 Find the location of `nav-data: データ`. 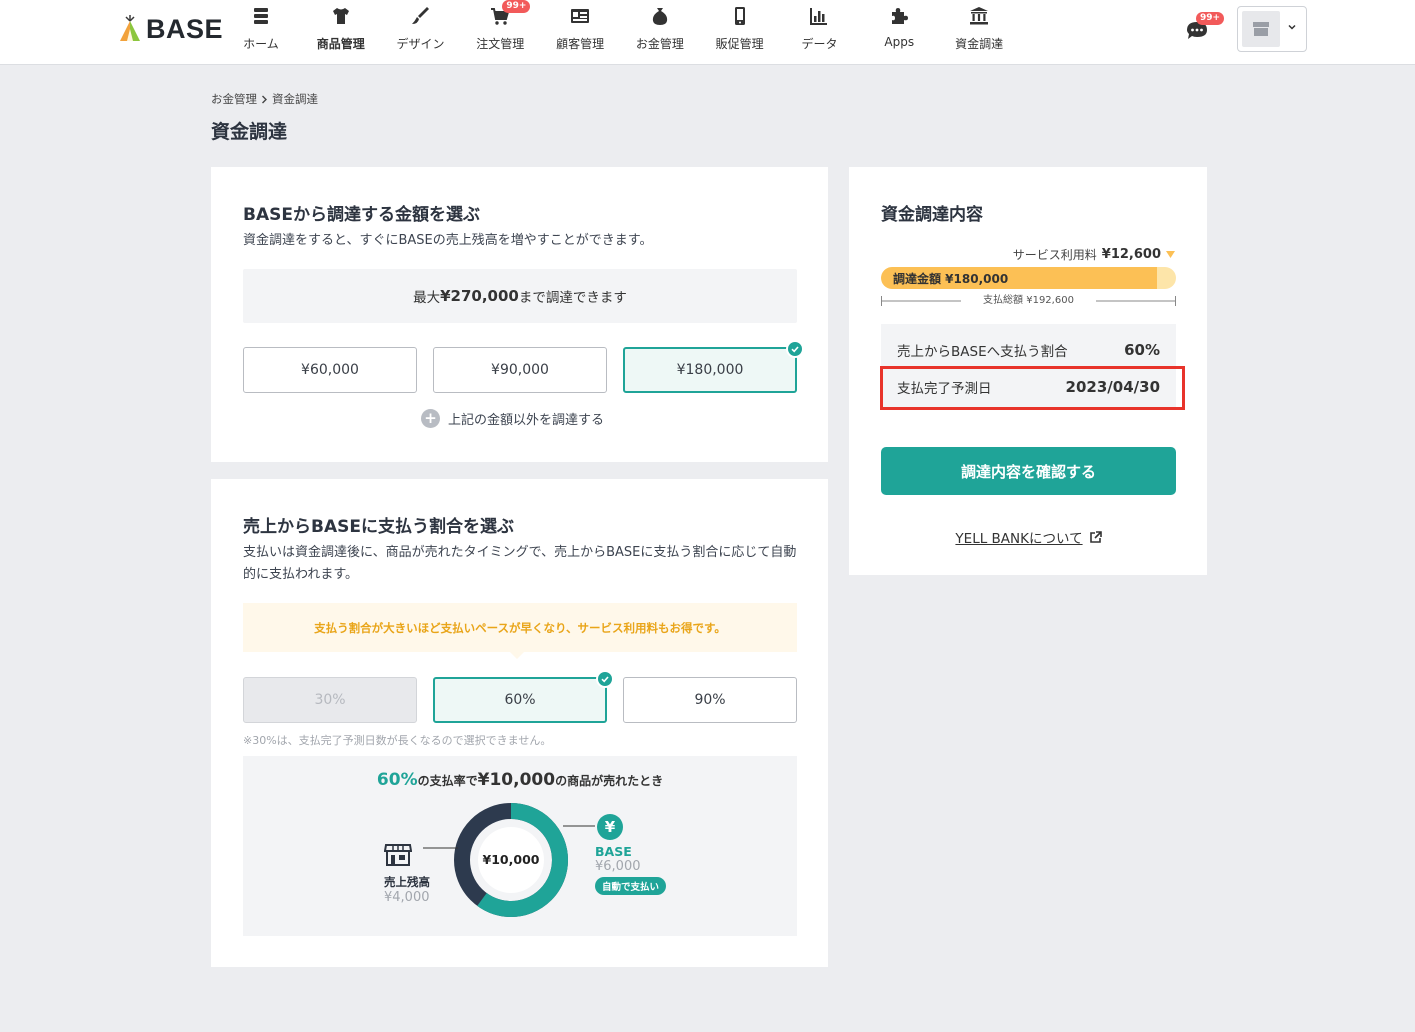

nav-data: データ is located at coordinates (820, 32).